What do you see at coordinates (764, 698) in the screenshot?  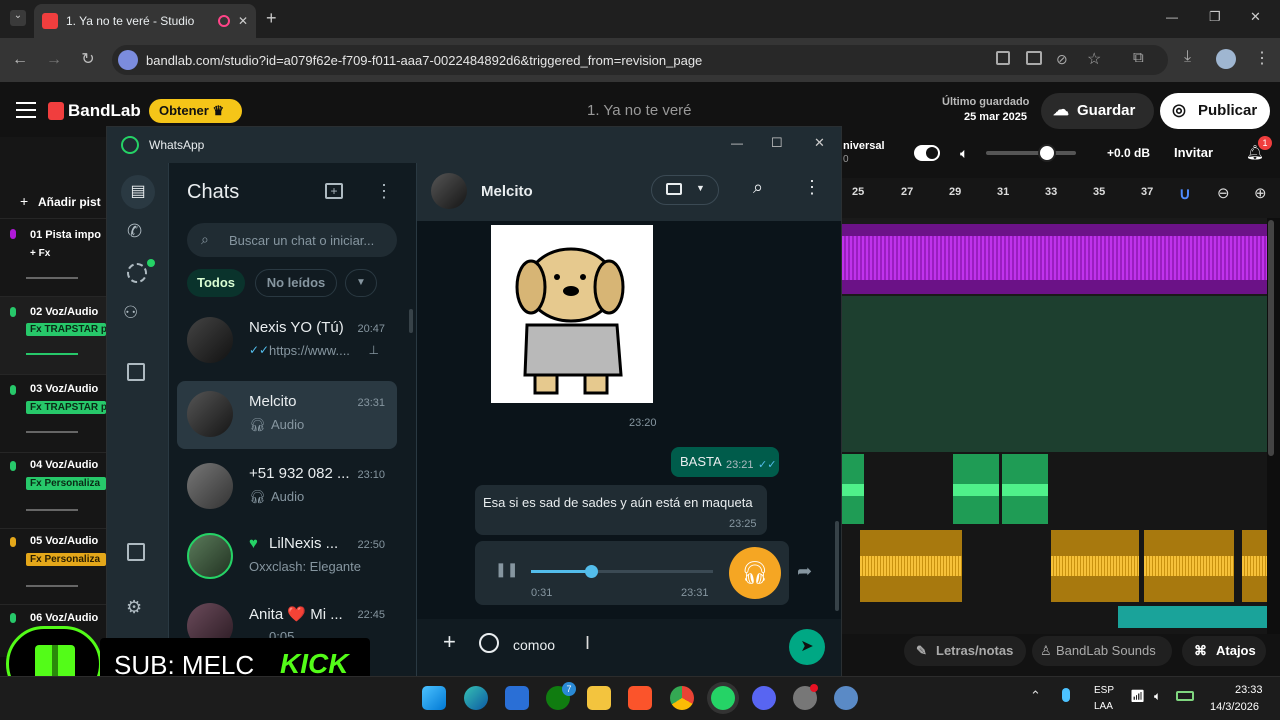 I see `discord-icon` at bounding box center [764, 698].